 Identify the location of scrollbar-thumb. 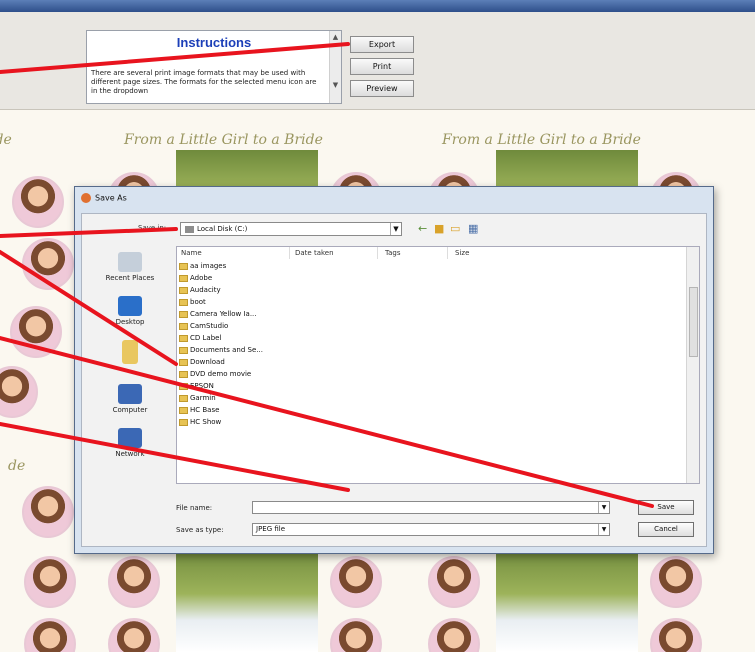
(693, 322).